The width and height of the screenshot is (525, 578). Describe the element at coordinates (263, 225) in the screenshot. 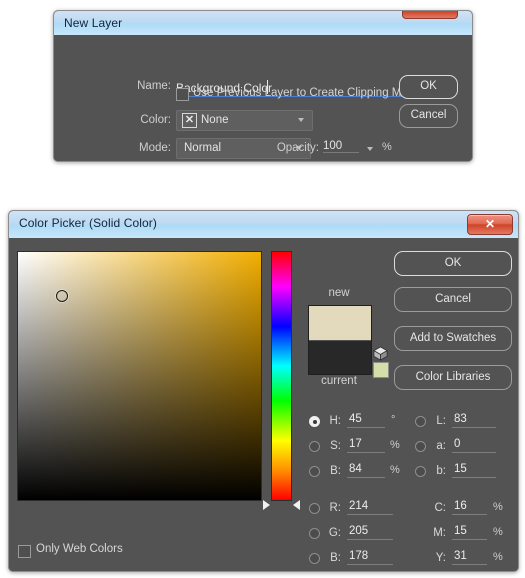

I see `color-picker-titlebar: Color Picker (Solid Color) ✕` at that location.